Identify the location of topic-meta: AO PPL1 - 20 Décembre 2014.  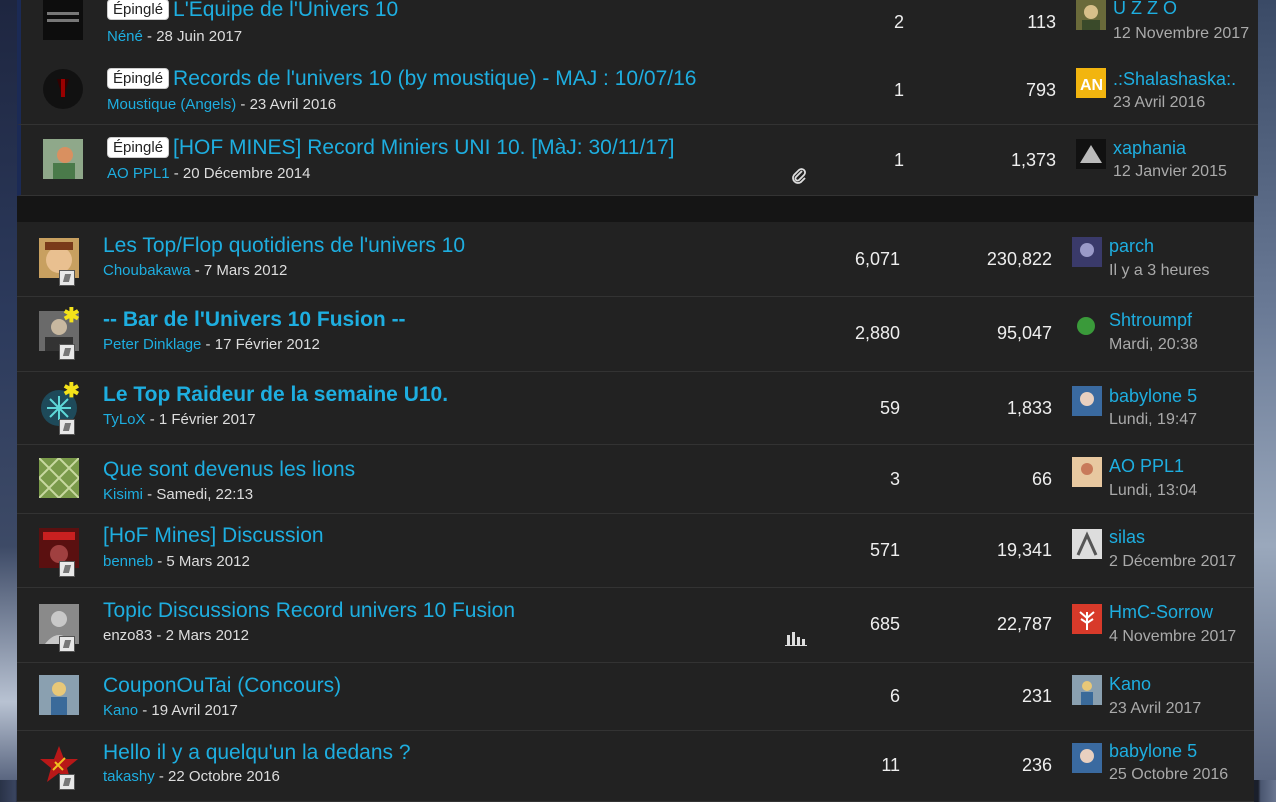
(209, 173).